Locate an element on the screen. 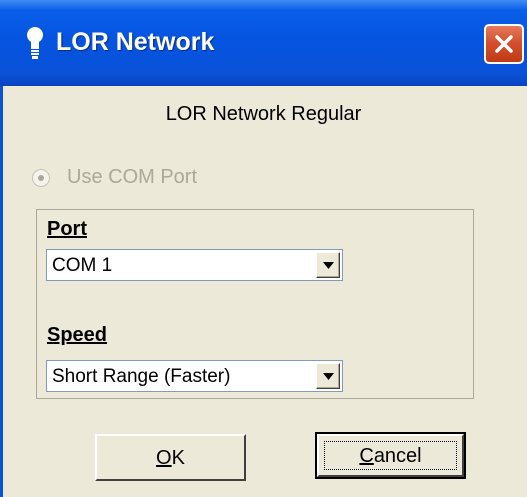 Image resolution: width=527 pixels, height=497 pixels. close-button is located at coordinates (504, 44).